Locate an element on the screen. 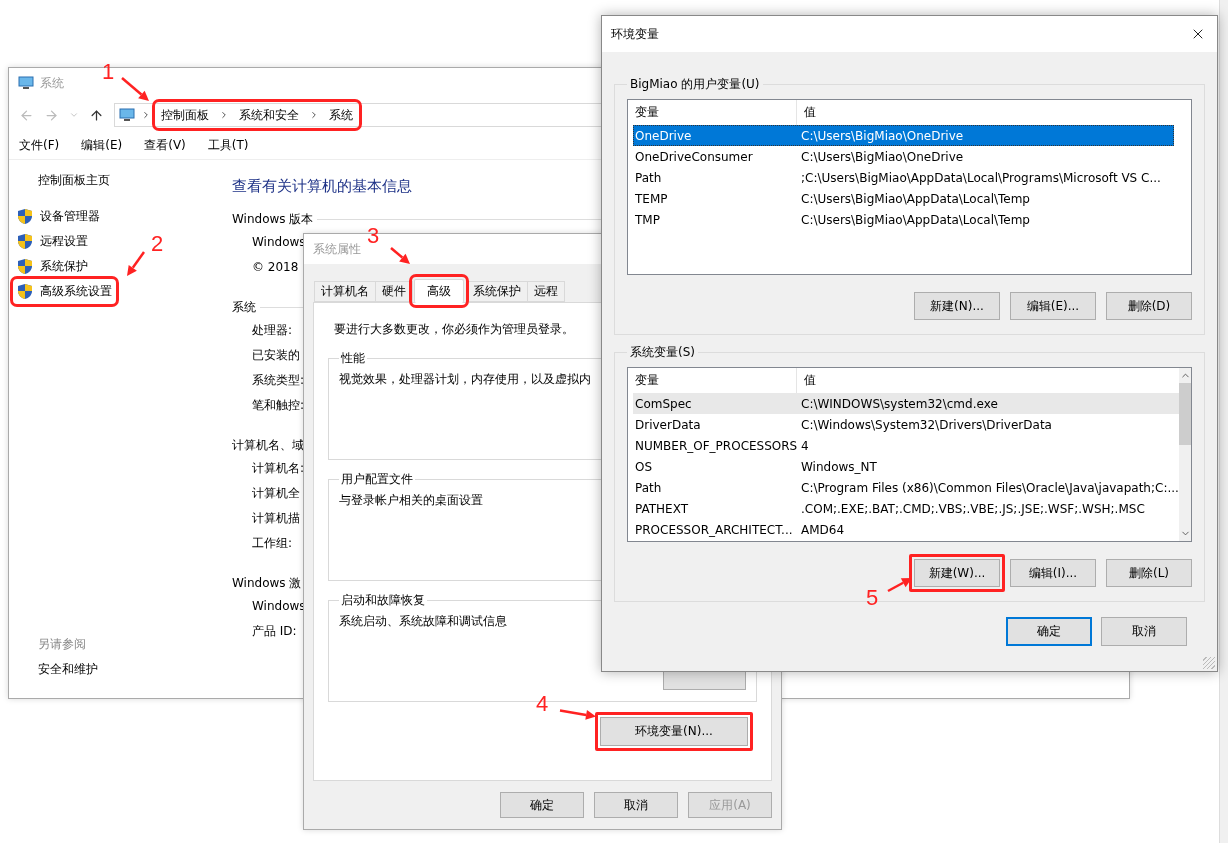 This screenshot has width=1228, height=843. section-title: 系统 is located at coordinates (244, 307).